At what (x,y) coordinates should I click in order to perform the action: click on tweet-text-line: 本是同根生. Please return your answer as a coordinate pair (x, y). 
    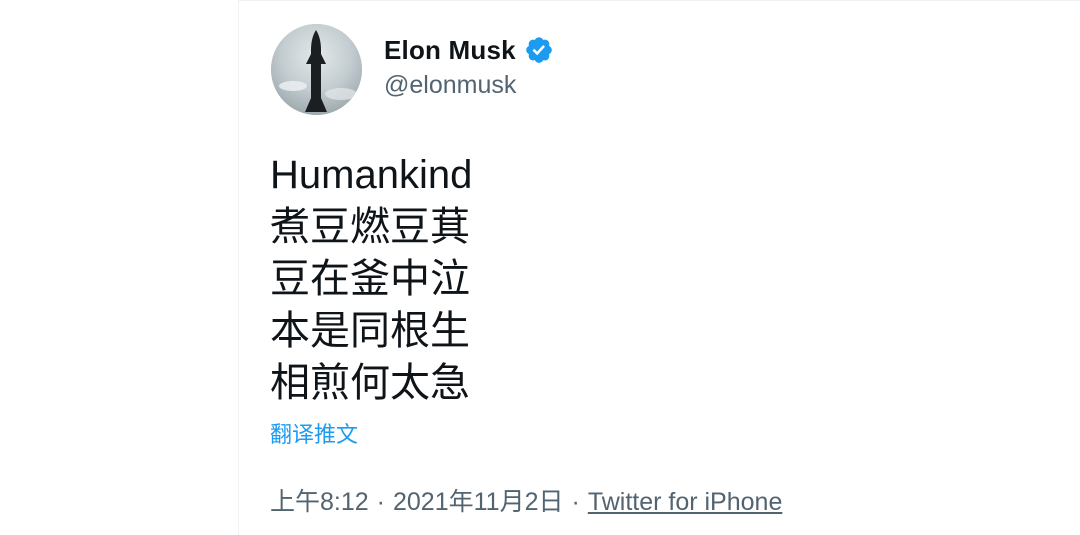
    Looking at the image, I should click on (370, 331).